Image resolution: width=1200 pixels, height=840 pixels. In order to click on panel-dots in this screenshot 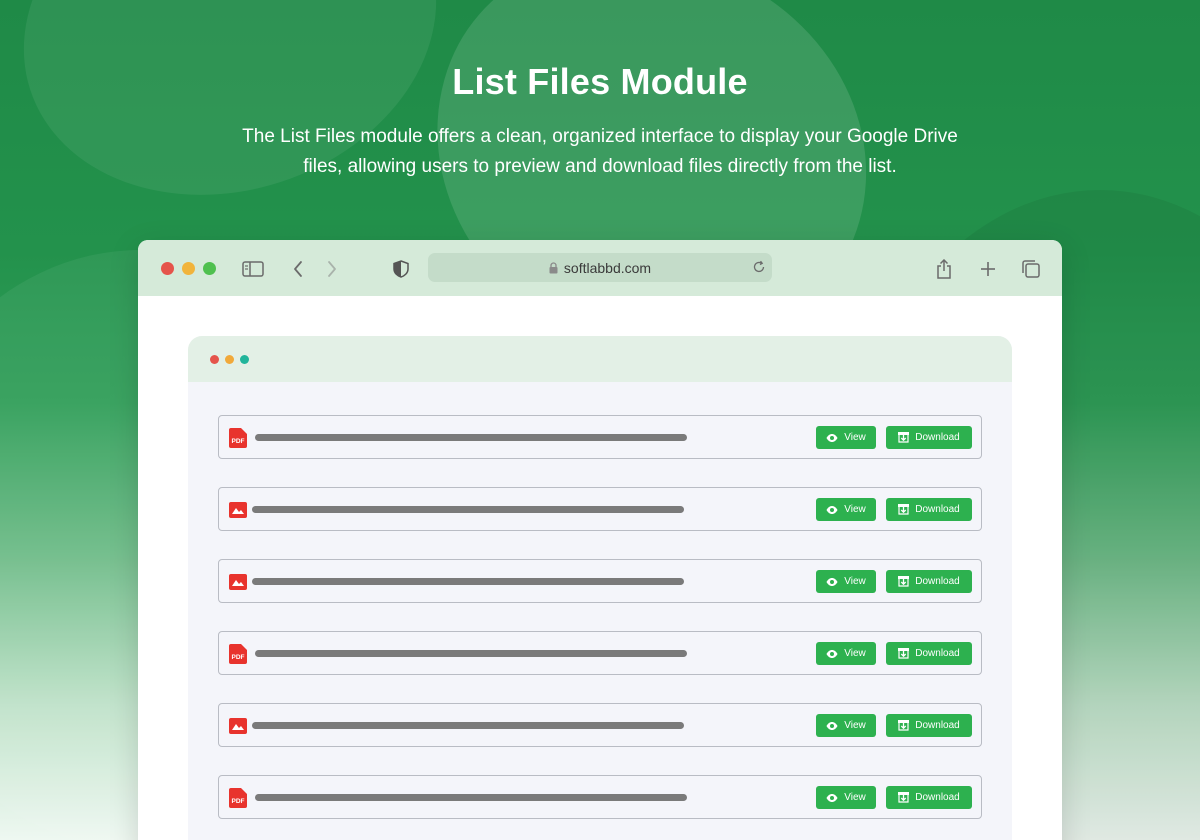, I will do `click(229, 359)`.